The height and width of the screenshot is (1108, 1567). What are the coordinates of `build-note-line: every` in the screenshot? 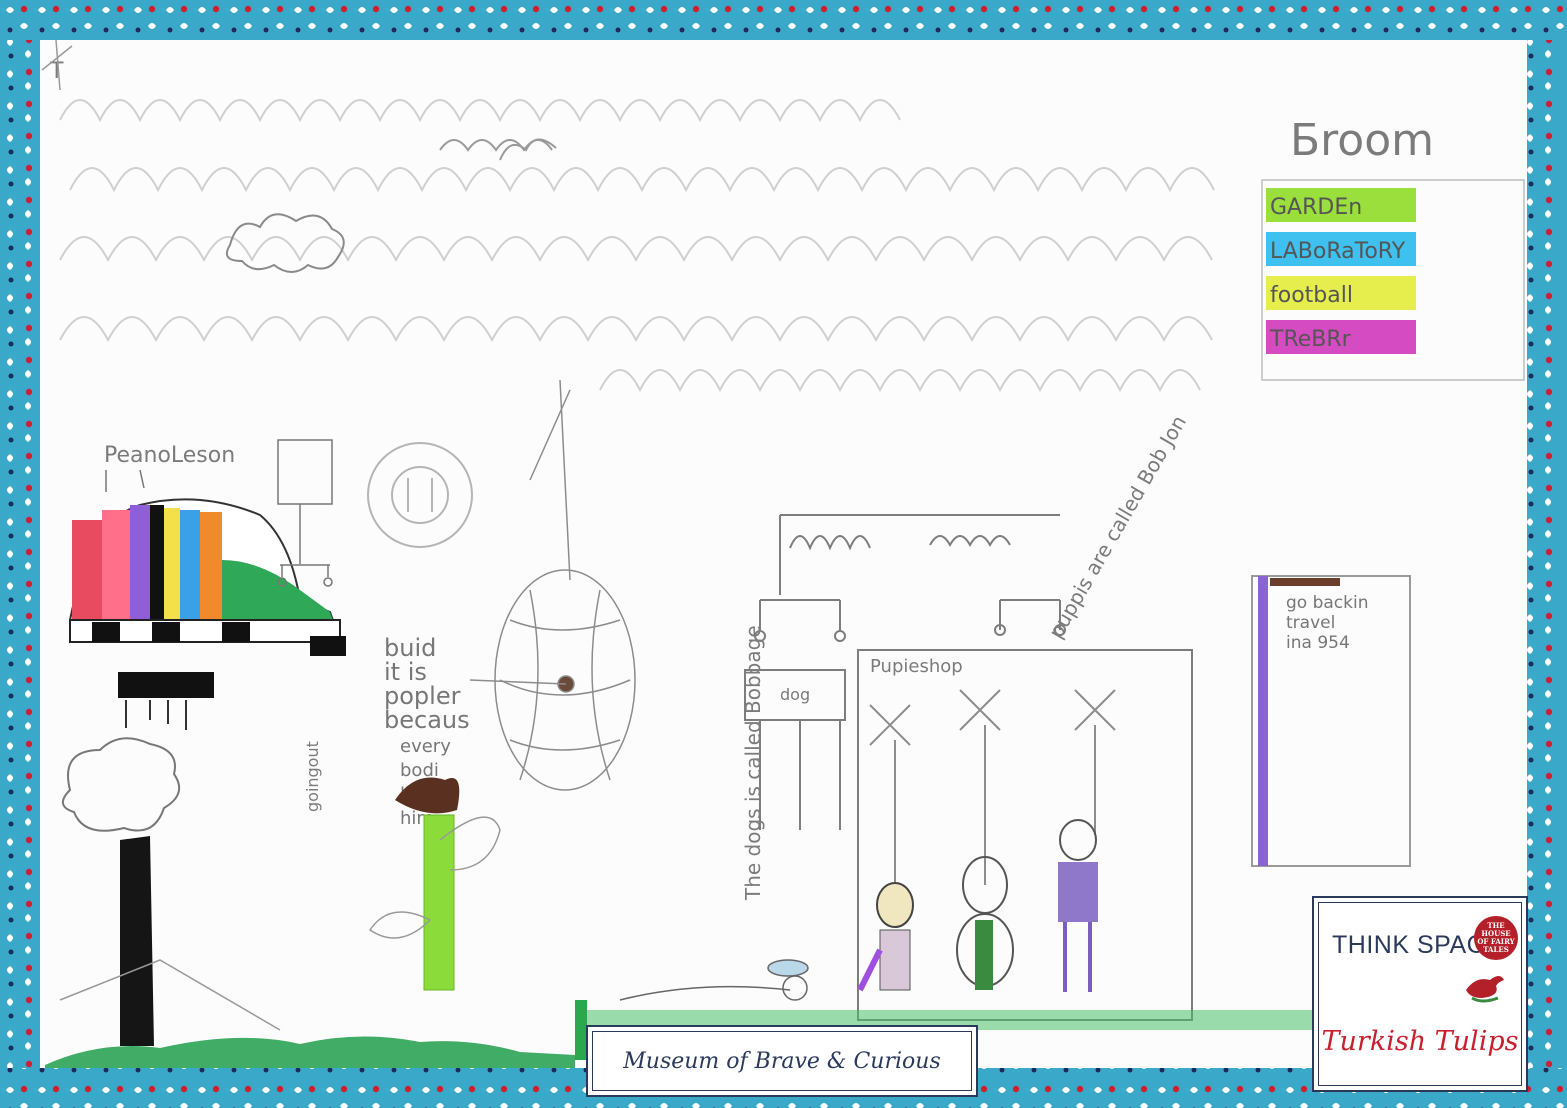 It's located at (425, 746).